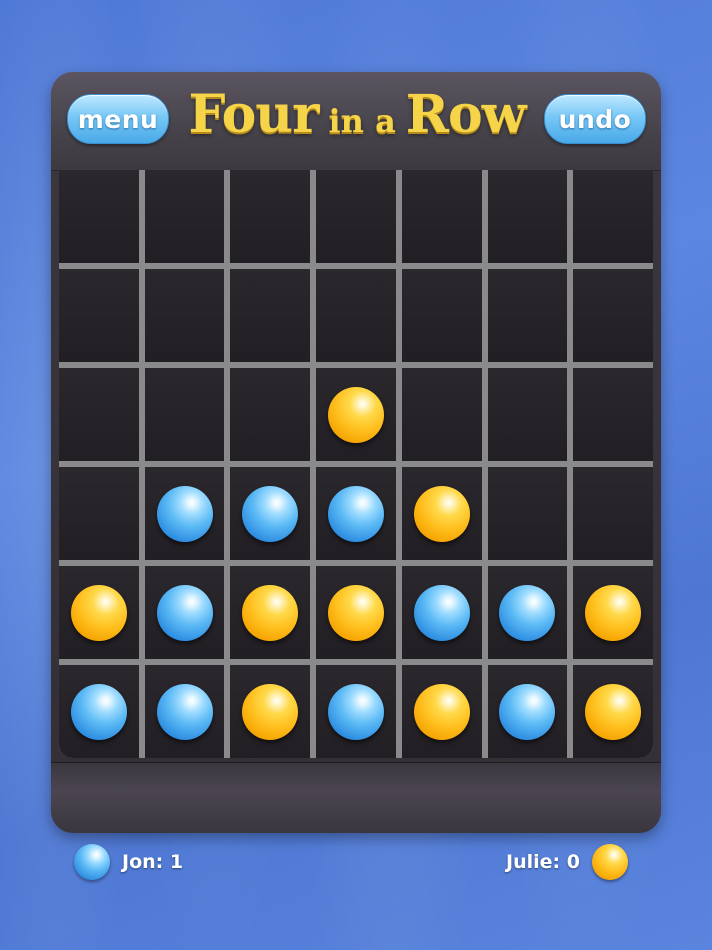 This screenshot has height=950, width=712. What do you see at coordinates (92, 862) in the screenshot?
I see `player-1-disc-icon` at bounding box center [92, 862].